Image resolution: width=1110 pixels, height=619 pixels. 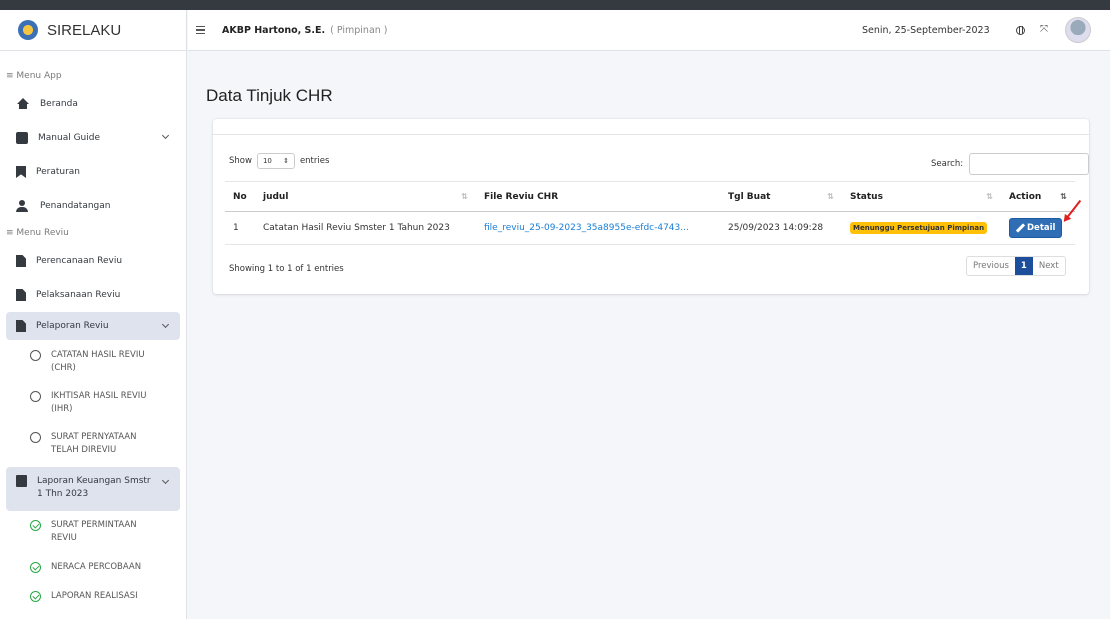 I want to click on book-icon, so click(x=22, y=138).